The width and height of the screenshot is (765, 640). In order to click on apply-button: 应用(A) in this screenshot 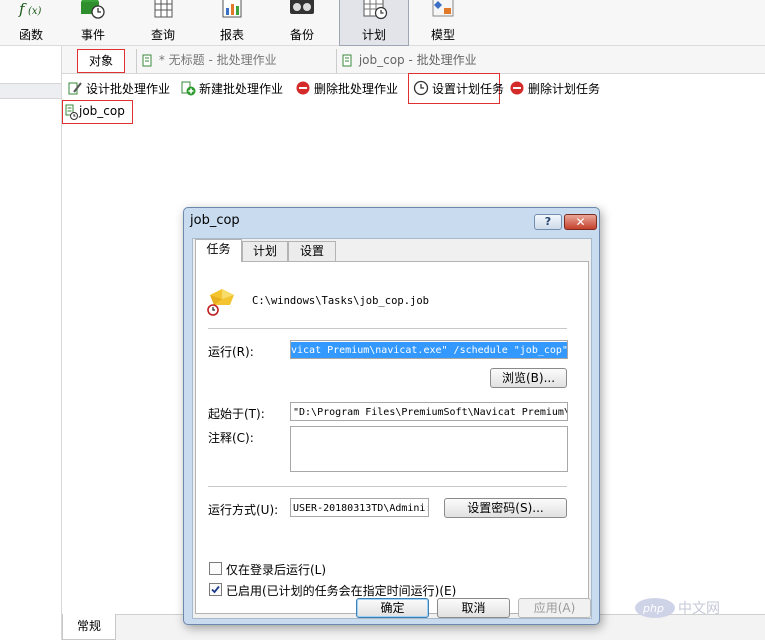, I will do `click(554, 608)`.